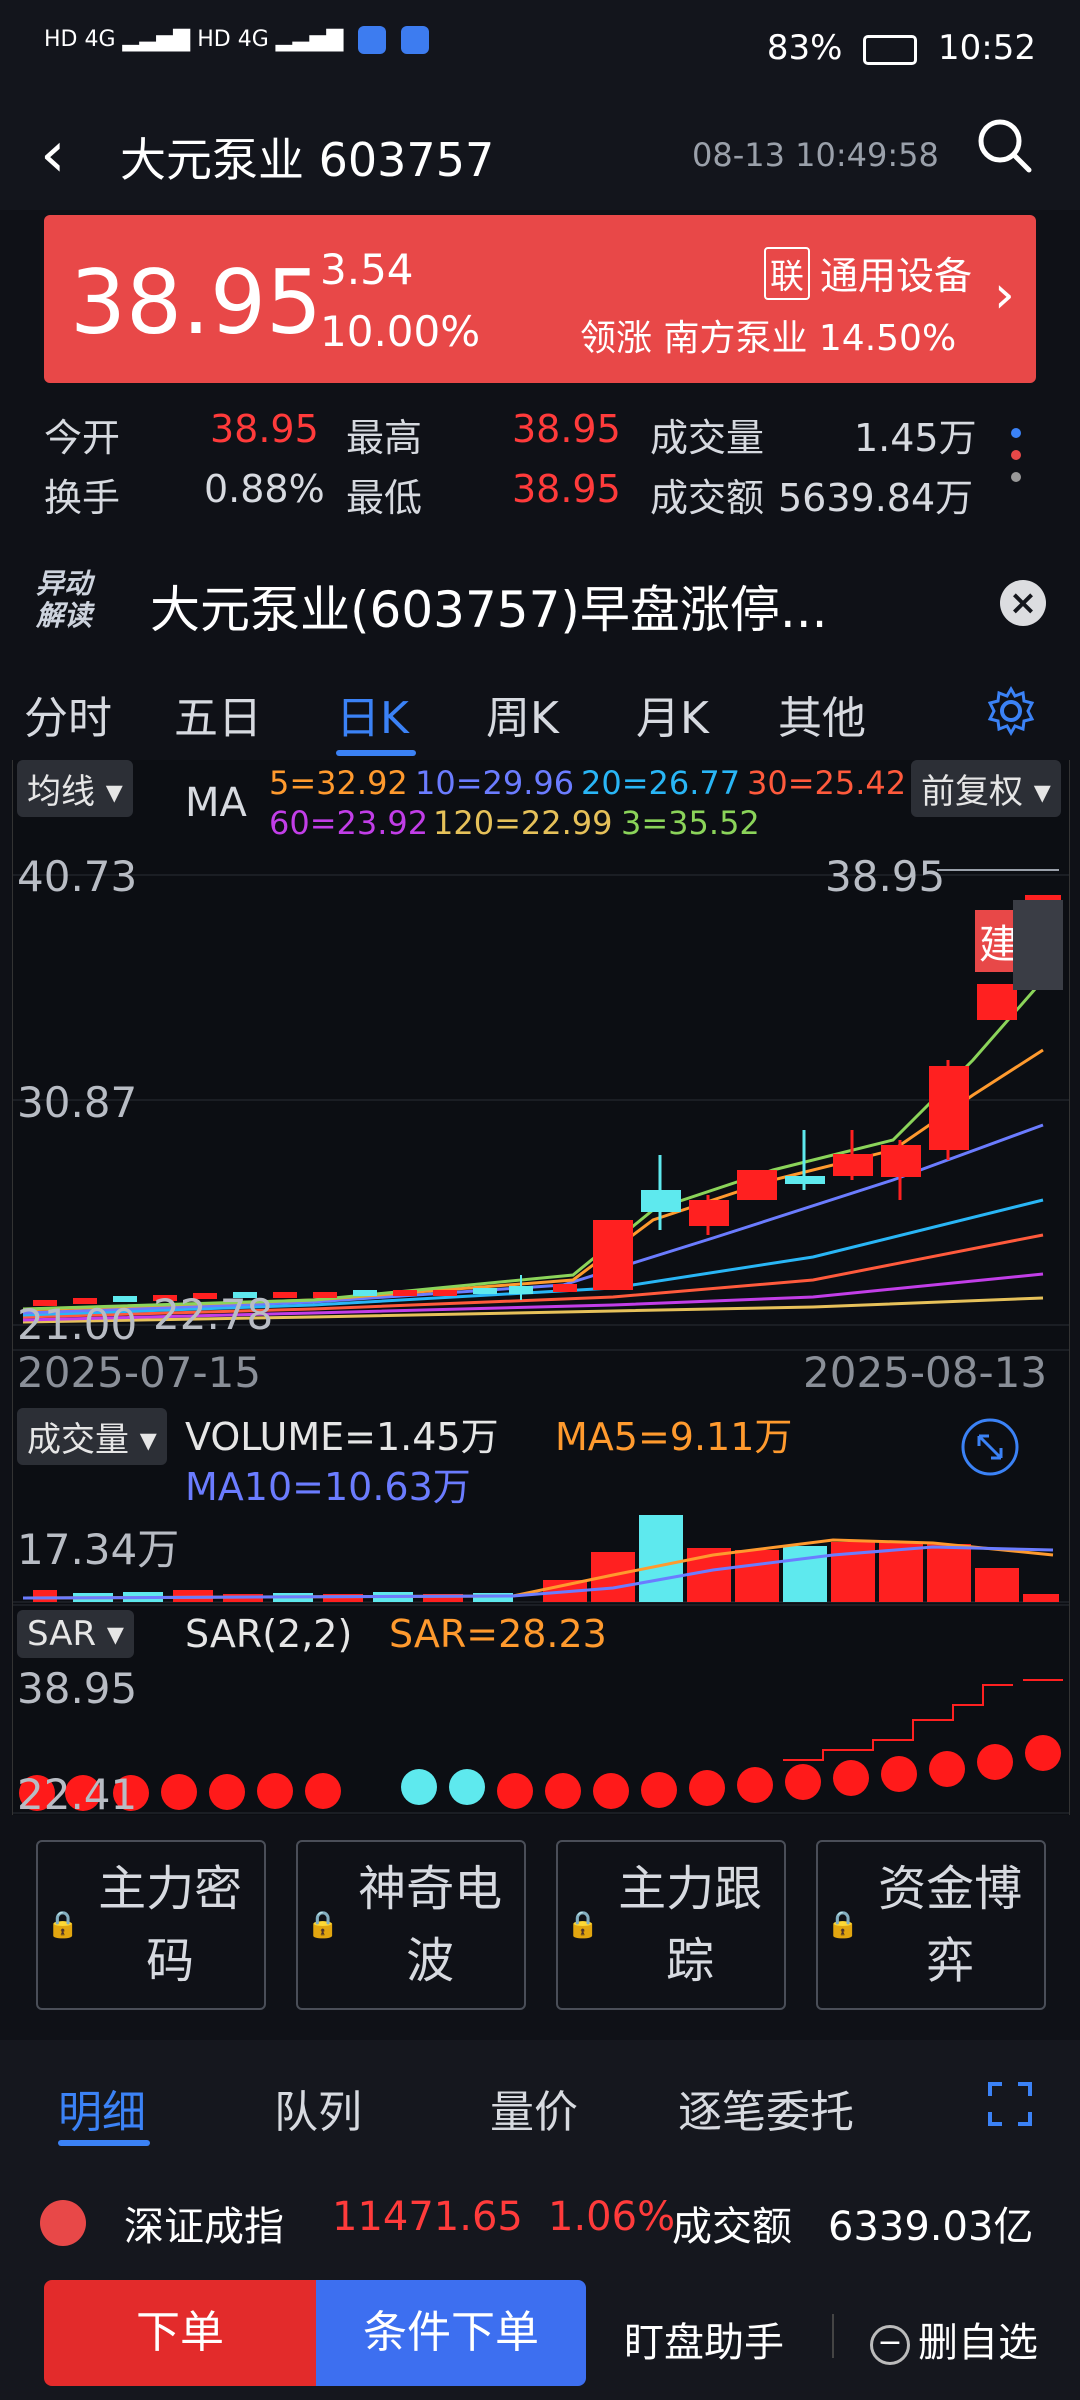 This screenshot has height=2400, width=1080. Describe the element at coordinates (77, 1688) in the screenshot. I see `sar-axis-top: 38.95` at that location.